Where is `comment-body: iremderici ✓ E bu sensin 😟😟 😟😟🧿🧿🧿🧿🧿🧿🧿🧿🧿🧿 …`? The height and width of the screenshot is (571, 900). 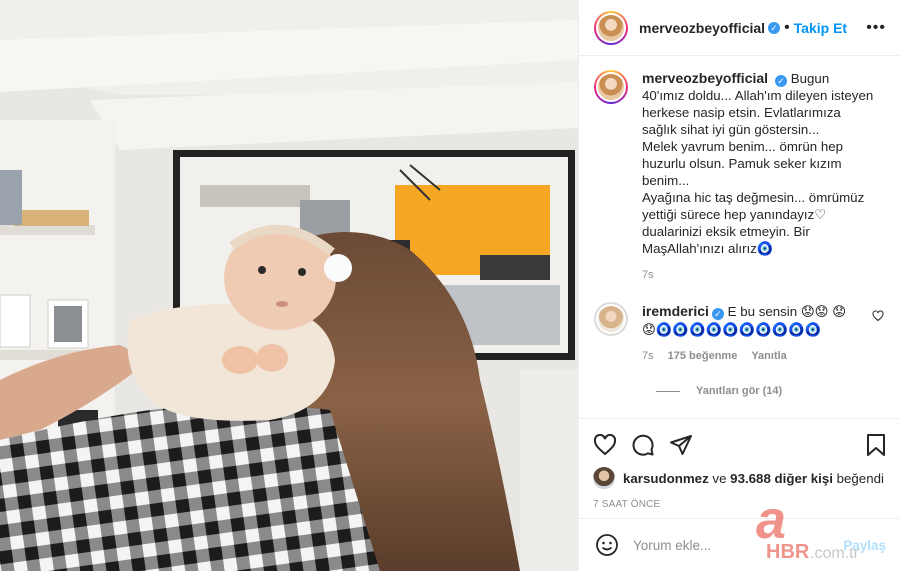
comment-body: iremderici ✓ E bu sensin 😟😟 😟😟🧿🧿🧿🧿🧿🧿🧿🧿🧿🧿 … is located at coordinates (747, 333).